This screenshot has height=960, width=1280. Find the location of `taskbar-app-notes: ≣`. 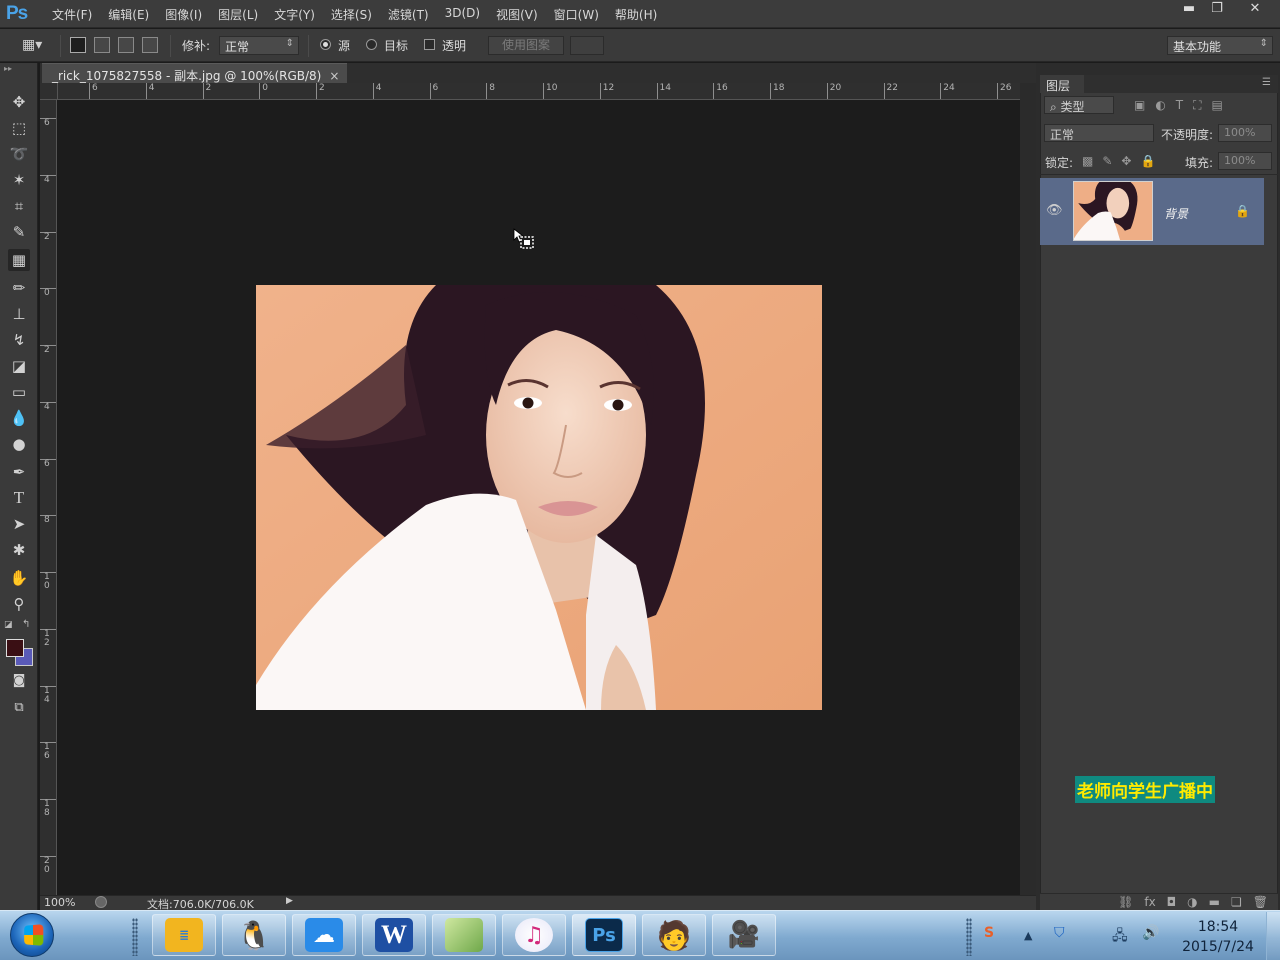

taskbar-app-notes: ≣ is located at coordinates (184, 935).